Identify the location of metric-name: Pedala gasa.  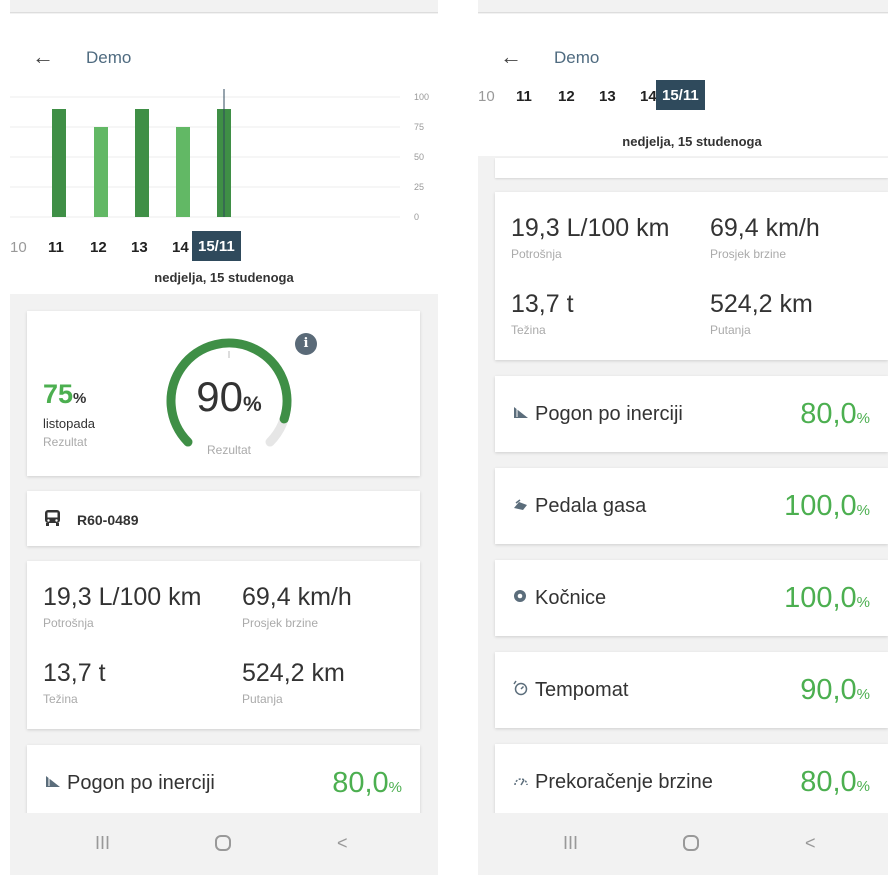
(591, 505).